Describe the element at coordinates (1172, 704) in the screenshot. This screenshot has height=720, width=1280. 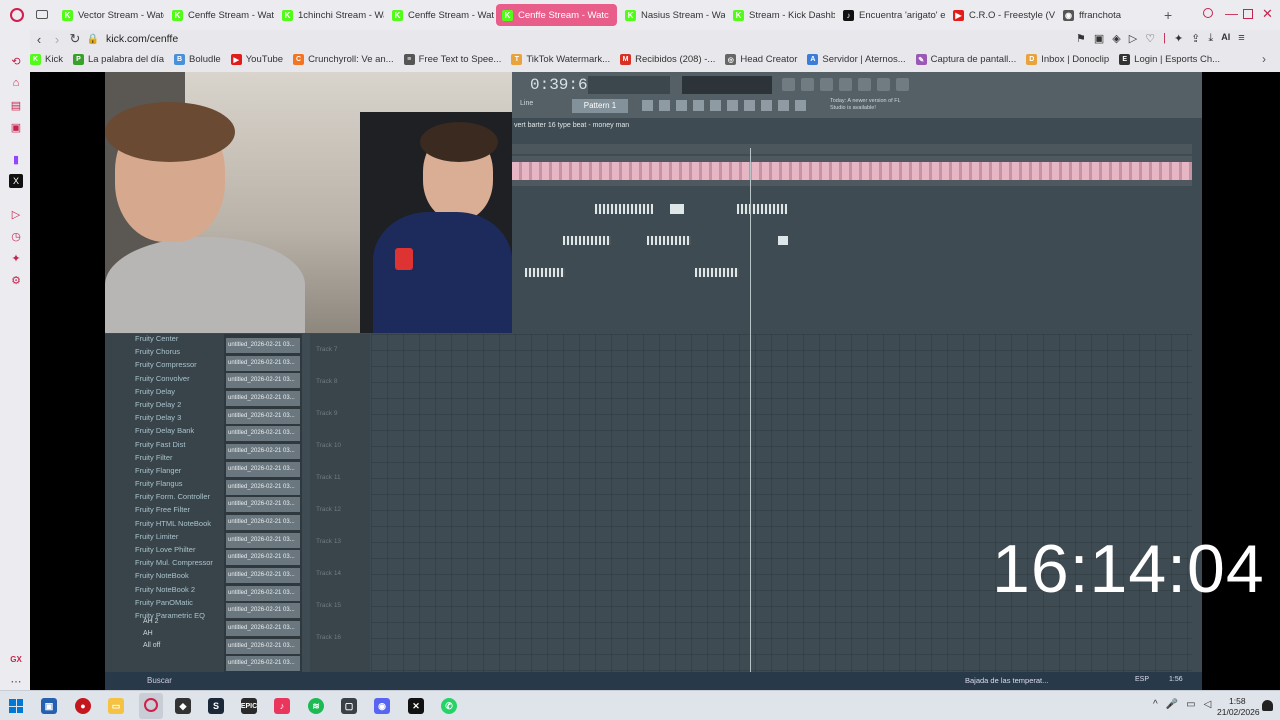
I see `mic-icon: 🎤` at that location.